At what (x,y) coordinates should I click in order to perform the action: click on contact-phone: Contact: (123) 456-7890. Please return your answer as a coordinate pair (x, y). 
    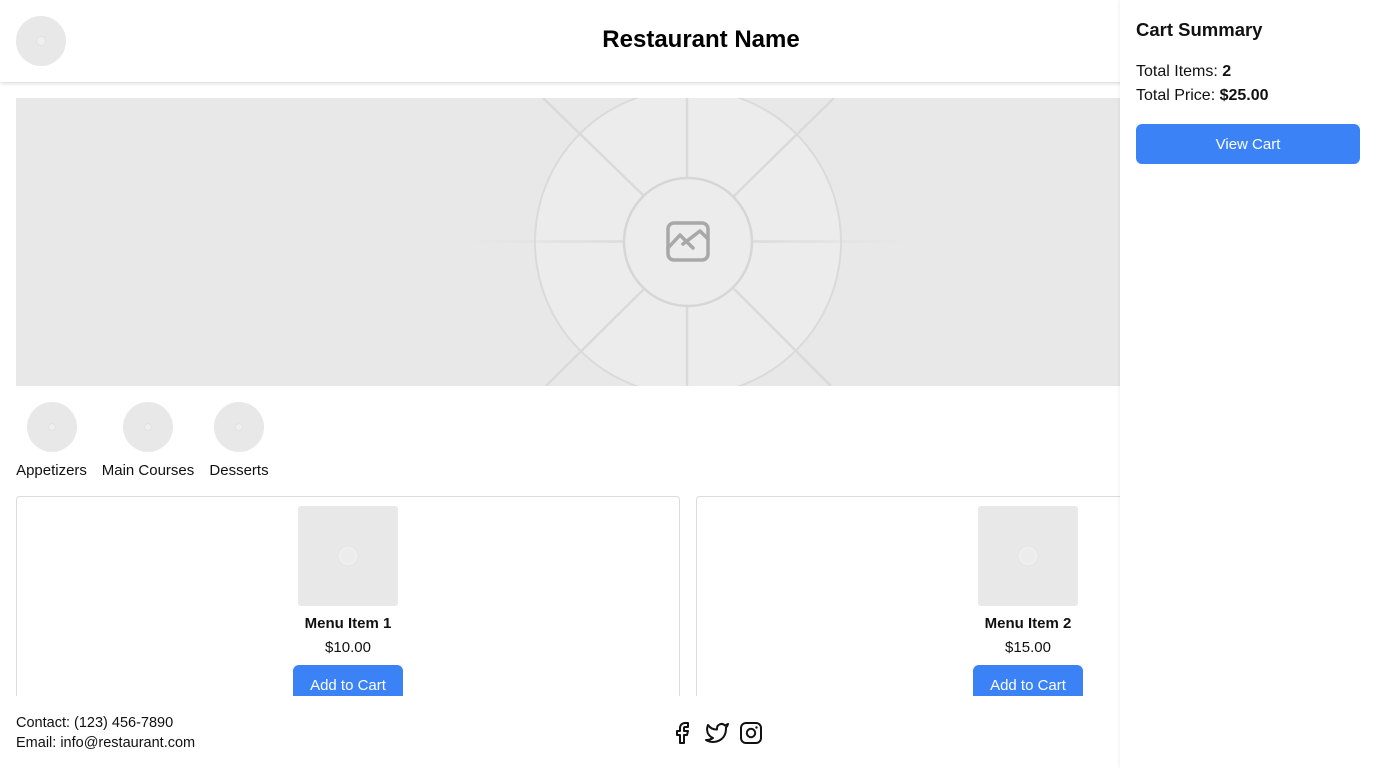
    Looking at the image, I should click on (95, 723).